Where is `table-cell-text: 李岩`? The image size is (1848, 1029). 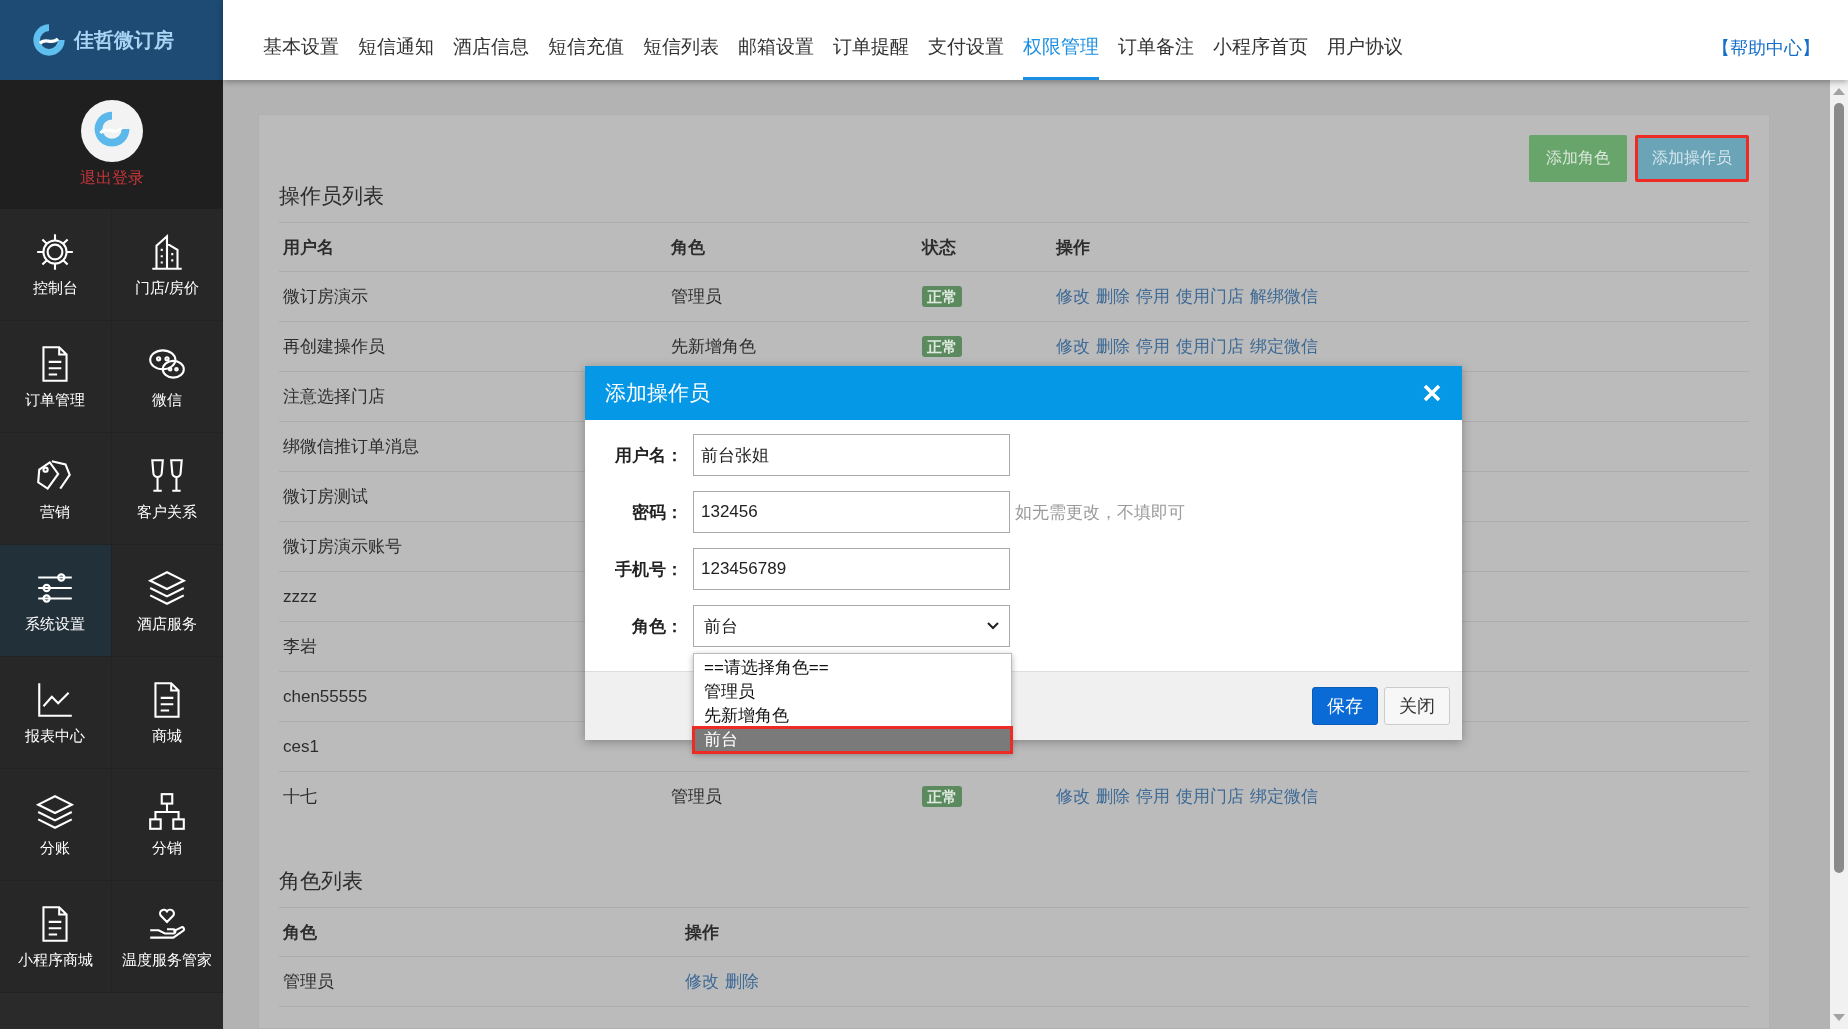
table-cell-text: 李岩 is located at coordinates (299, 647).